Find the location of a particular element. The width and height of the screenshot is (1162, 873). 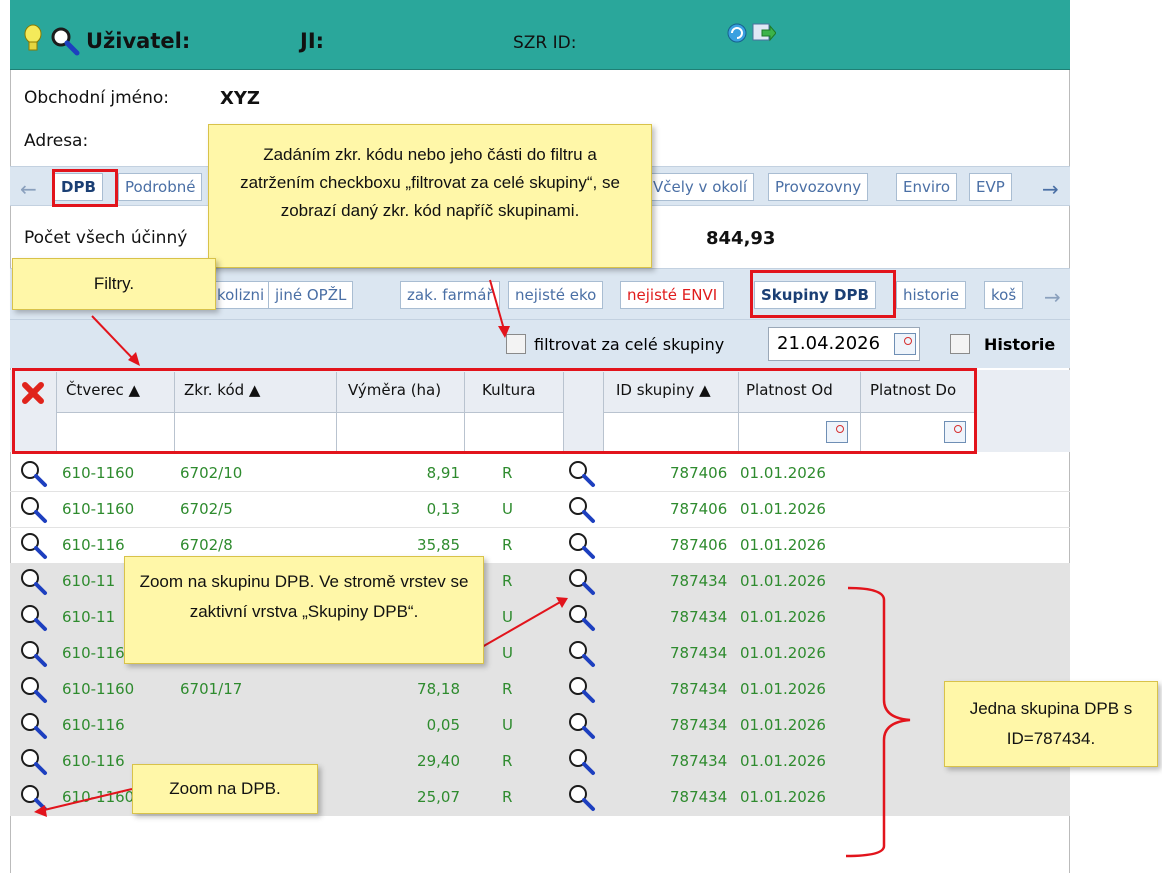

cell-zkr-kod: 6702/8 is located at coordinates (206, 545).